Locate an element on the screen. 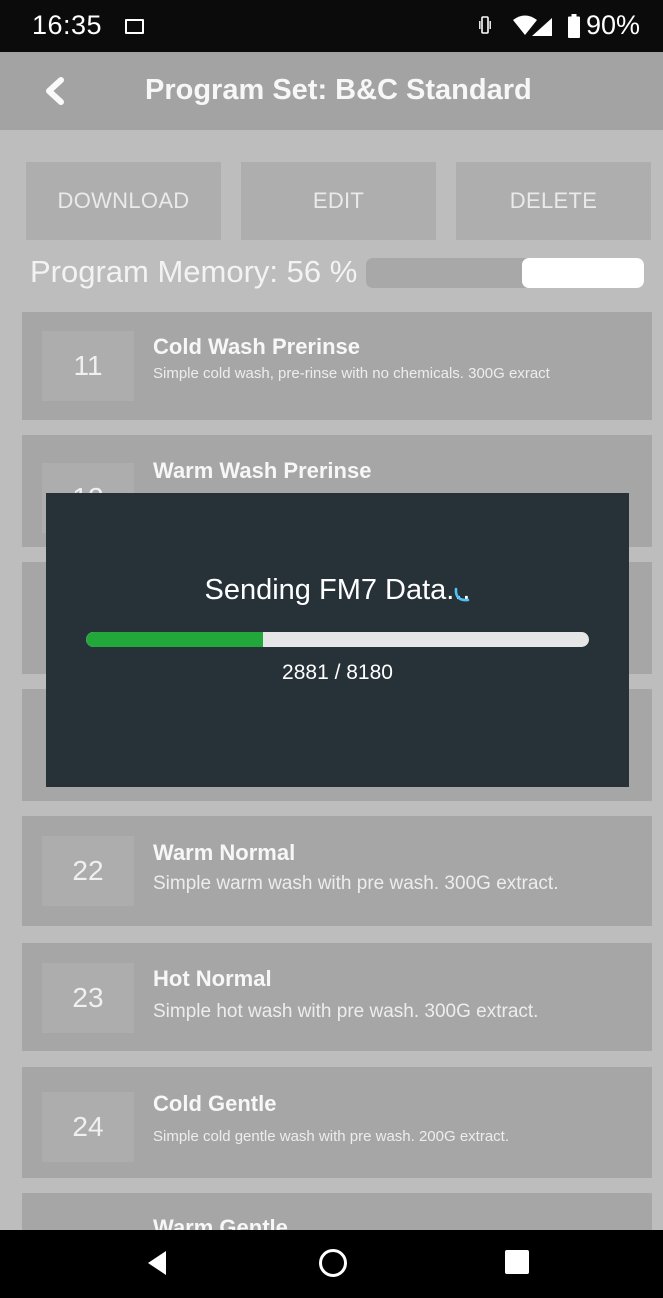 Image resolution: width=663 pixels, height=1298 pixels. upload-progress-fill is located at coordinates (175, 639).